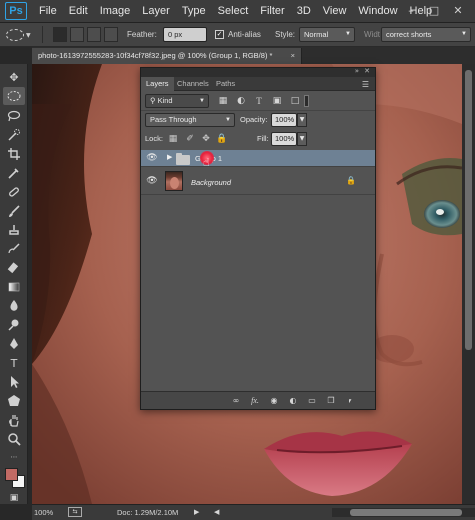 The height and width of the screenshot is (520, 475). I want to click on subtract-from-selection-button, so click(94, 34).